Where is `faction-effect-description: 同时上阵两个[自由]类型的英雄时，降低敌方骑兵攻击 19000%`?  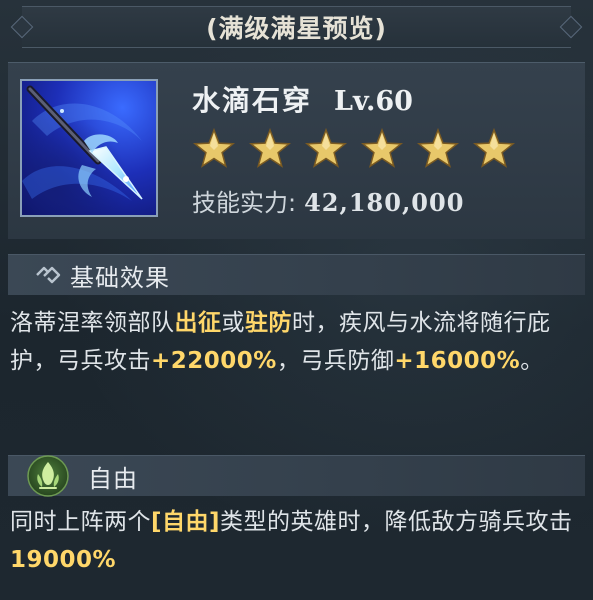 faction-effect-description: 同时上阵两个[自由]类型的英雄时，降低敌方骑兵攻击 19000% is located at coordinates (297, 541).